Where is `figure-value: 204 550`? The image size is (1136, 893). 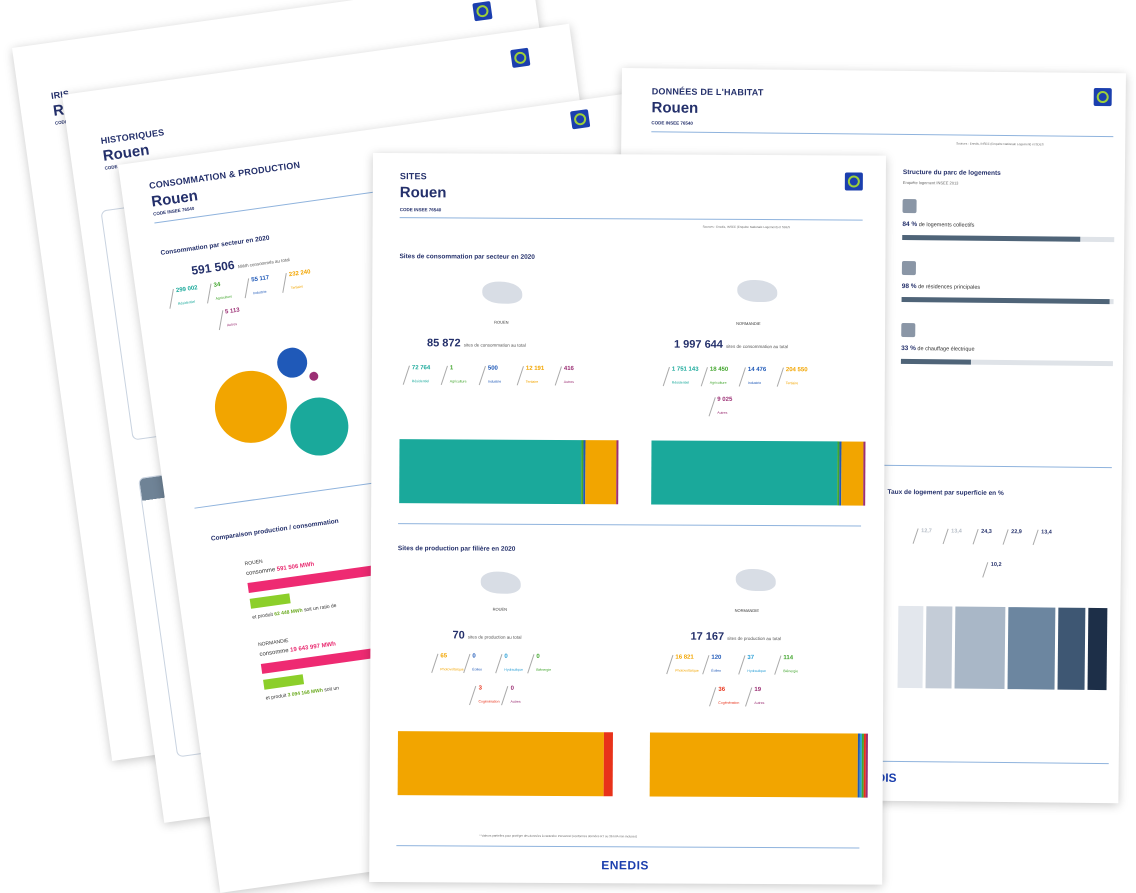
figure-value: 204 550 is located at coordinates (797, 370).